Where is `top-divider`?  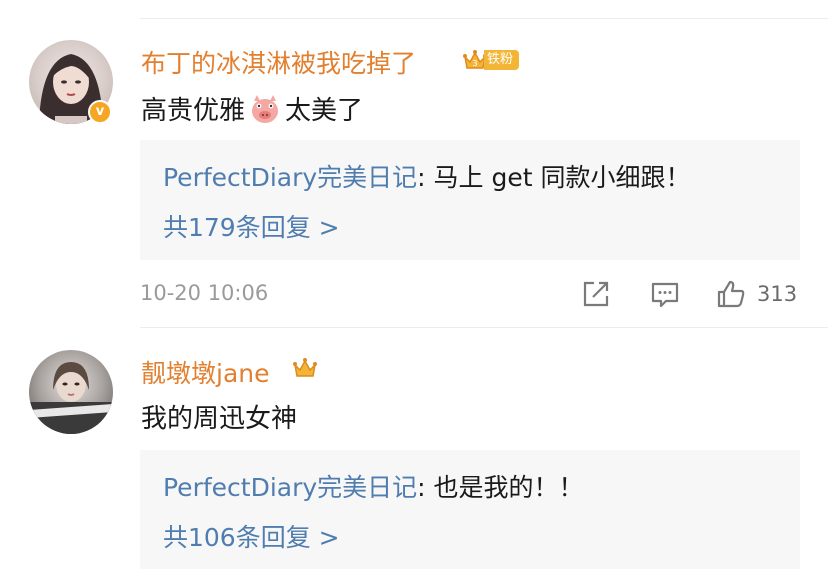
top-divider is located at coordinates (484, 18).